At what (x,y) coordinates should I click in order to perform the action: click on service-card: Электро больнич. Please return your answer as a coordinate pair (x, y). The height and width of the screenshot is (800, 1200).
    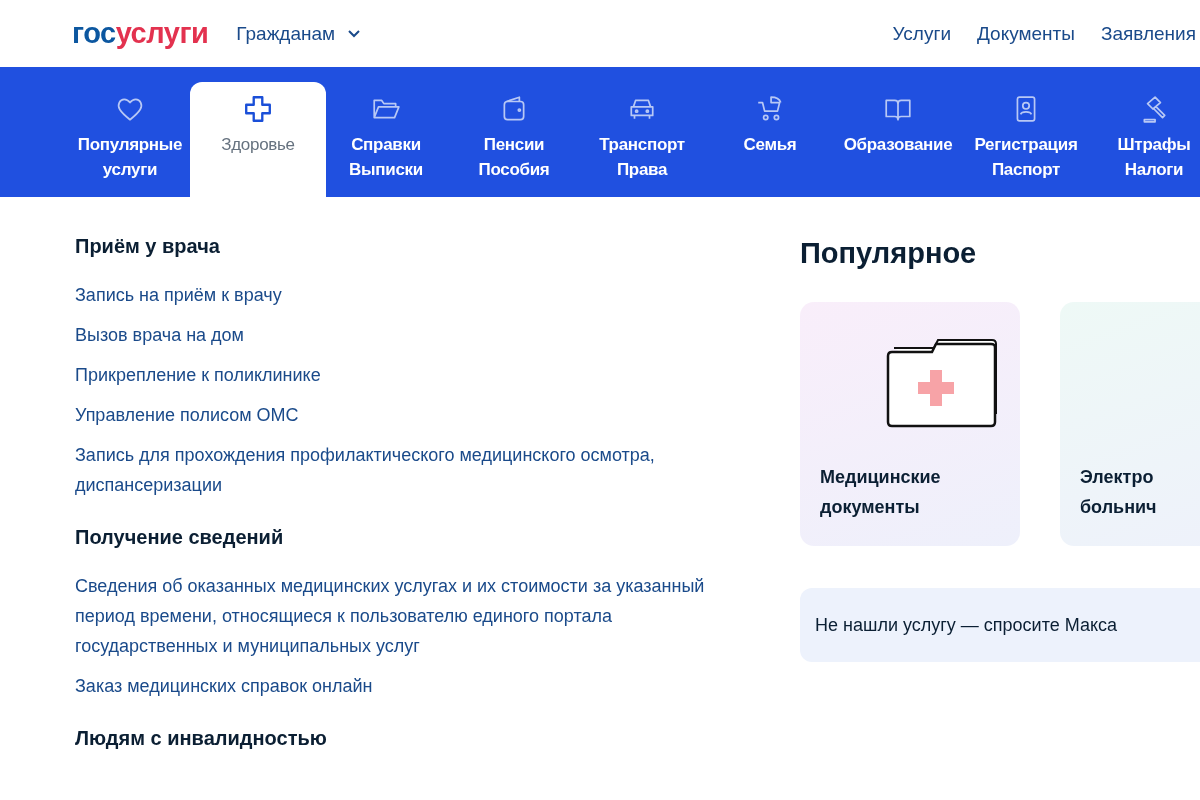
    Looking at the image, I should click on (1130, 424).